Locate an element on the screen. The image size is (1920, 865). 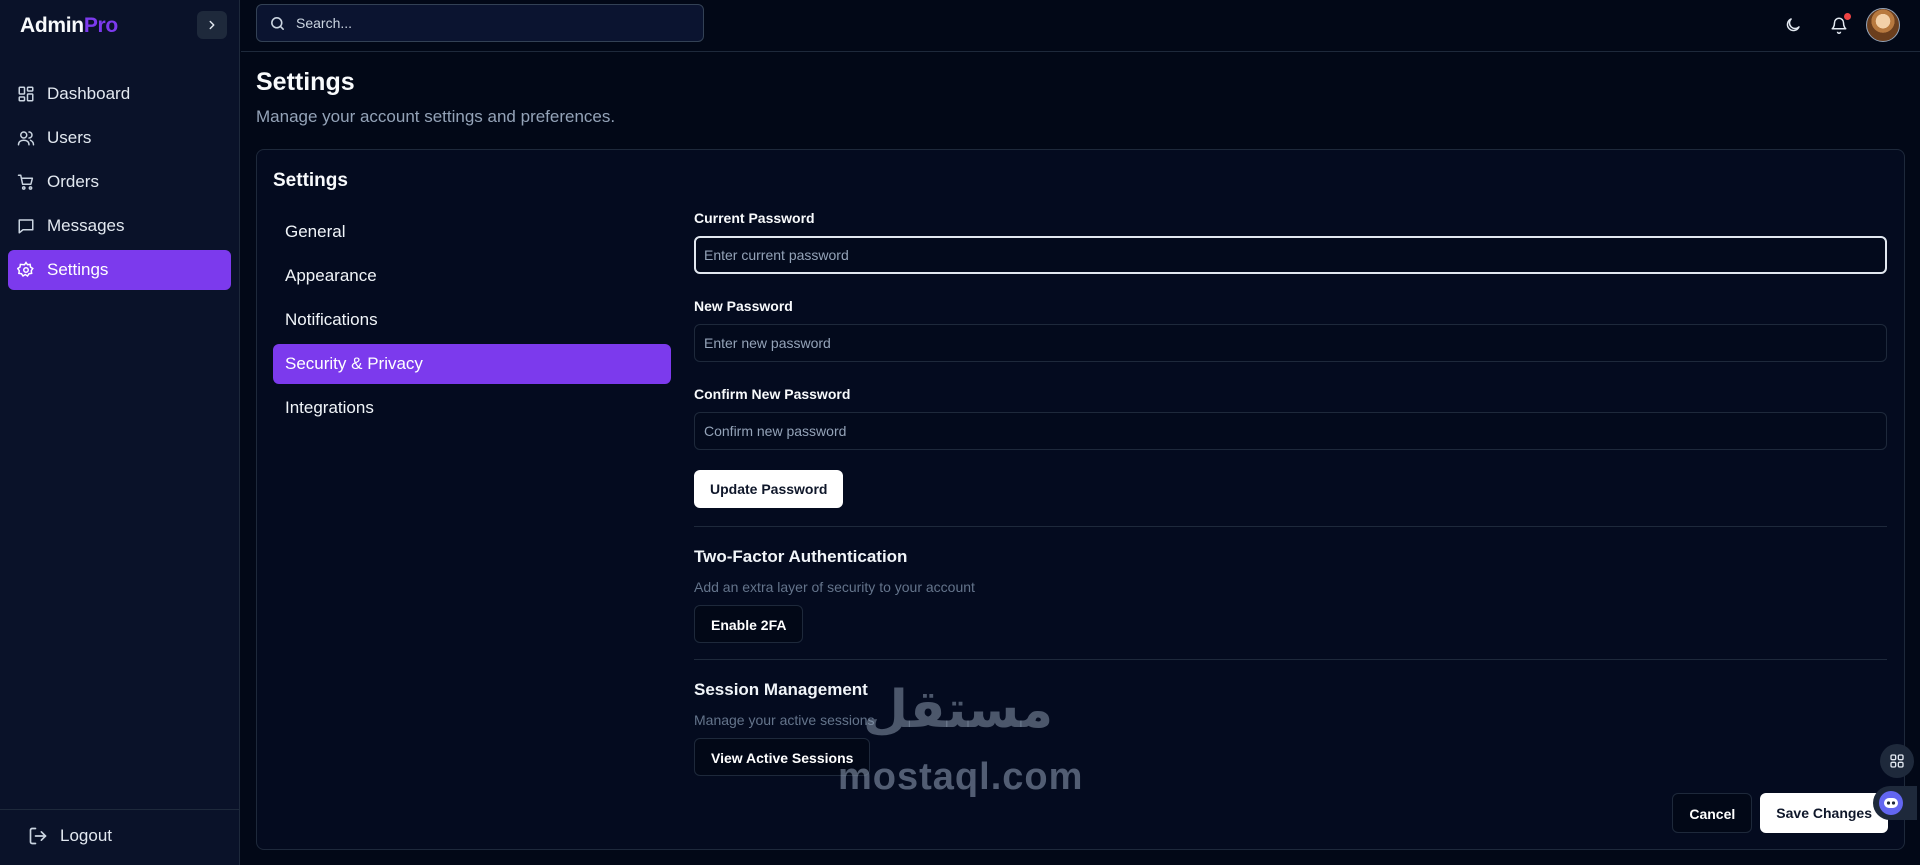
brand-name: Admin is located at coordinates (52, 25).